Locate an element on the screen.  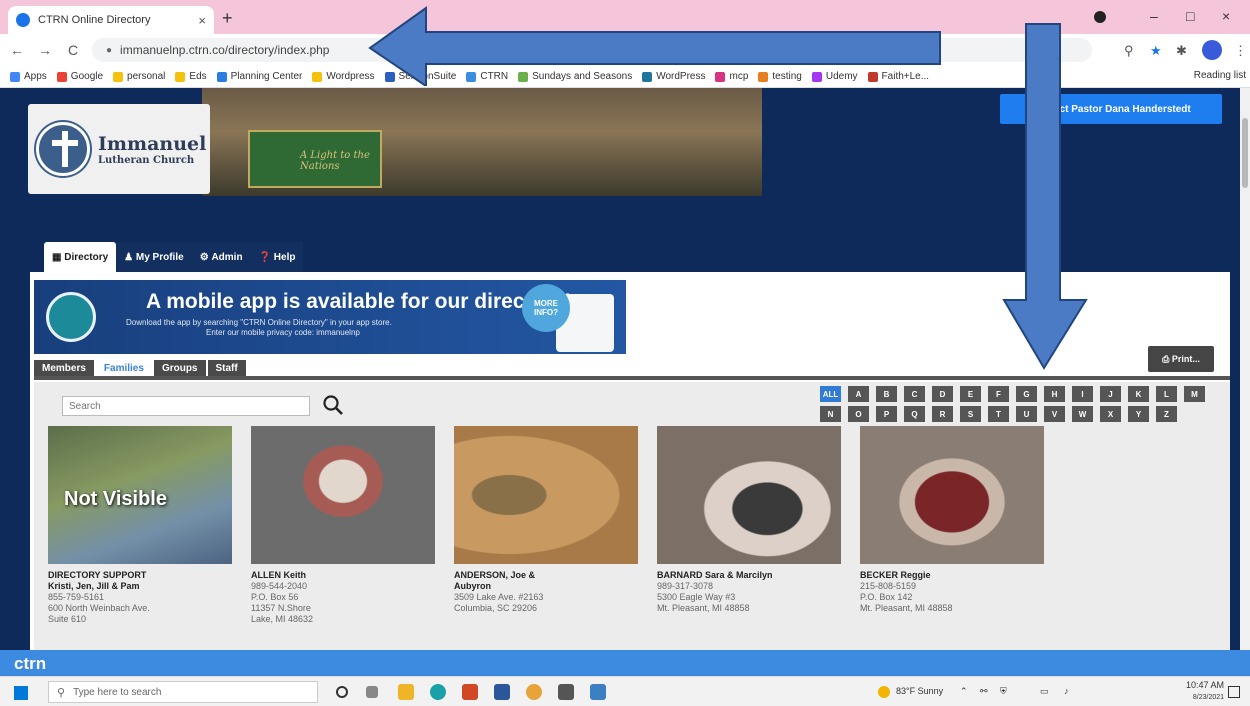
letter-filter-u: U is located at coordinates (1026, 414).